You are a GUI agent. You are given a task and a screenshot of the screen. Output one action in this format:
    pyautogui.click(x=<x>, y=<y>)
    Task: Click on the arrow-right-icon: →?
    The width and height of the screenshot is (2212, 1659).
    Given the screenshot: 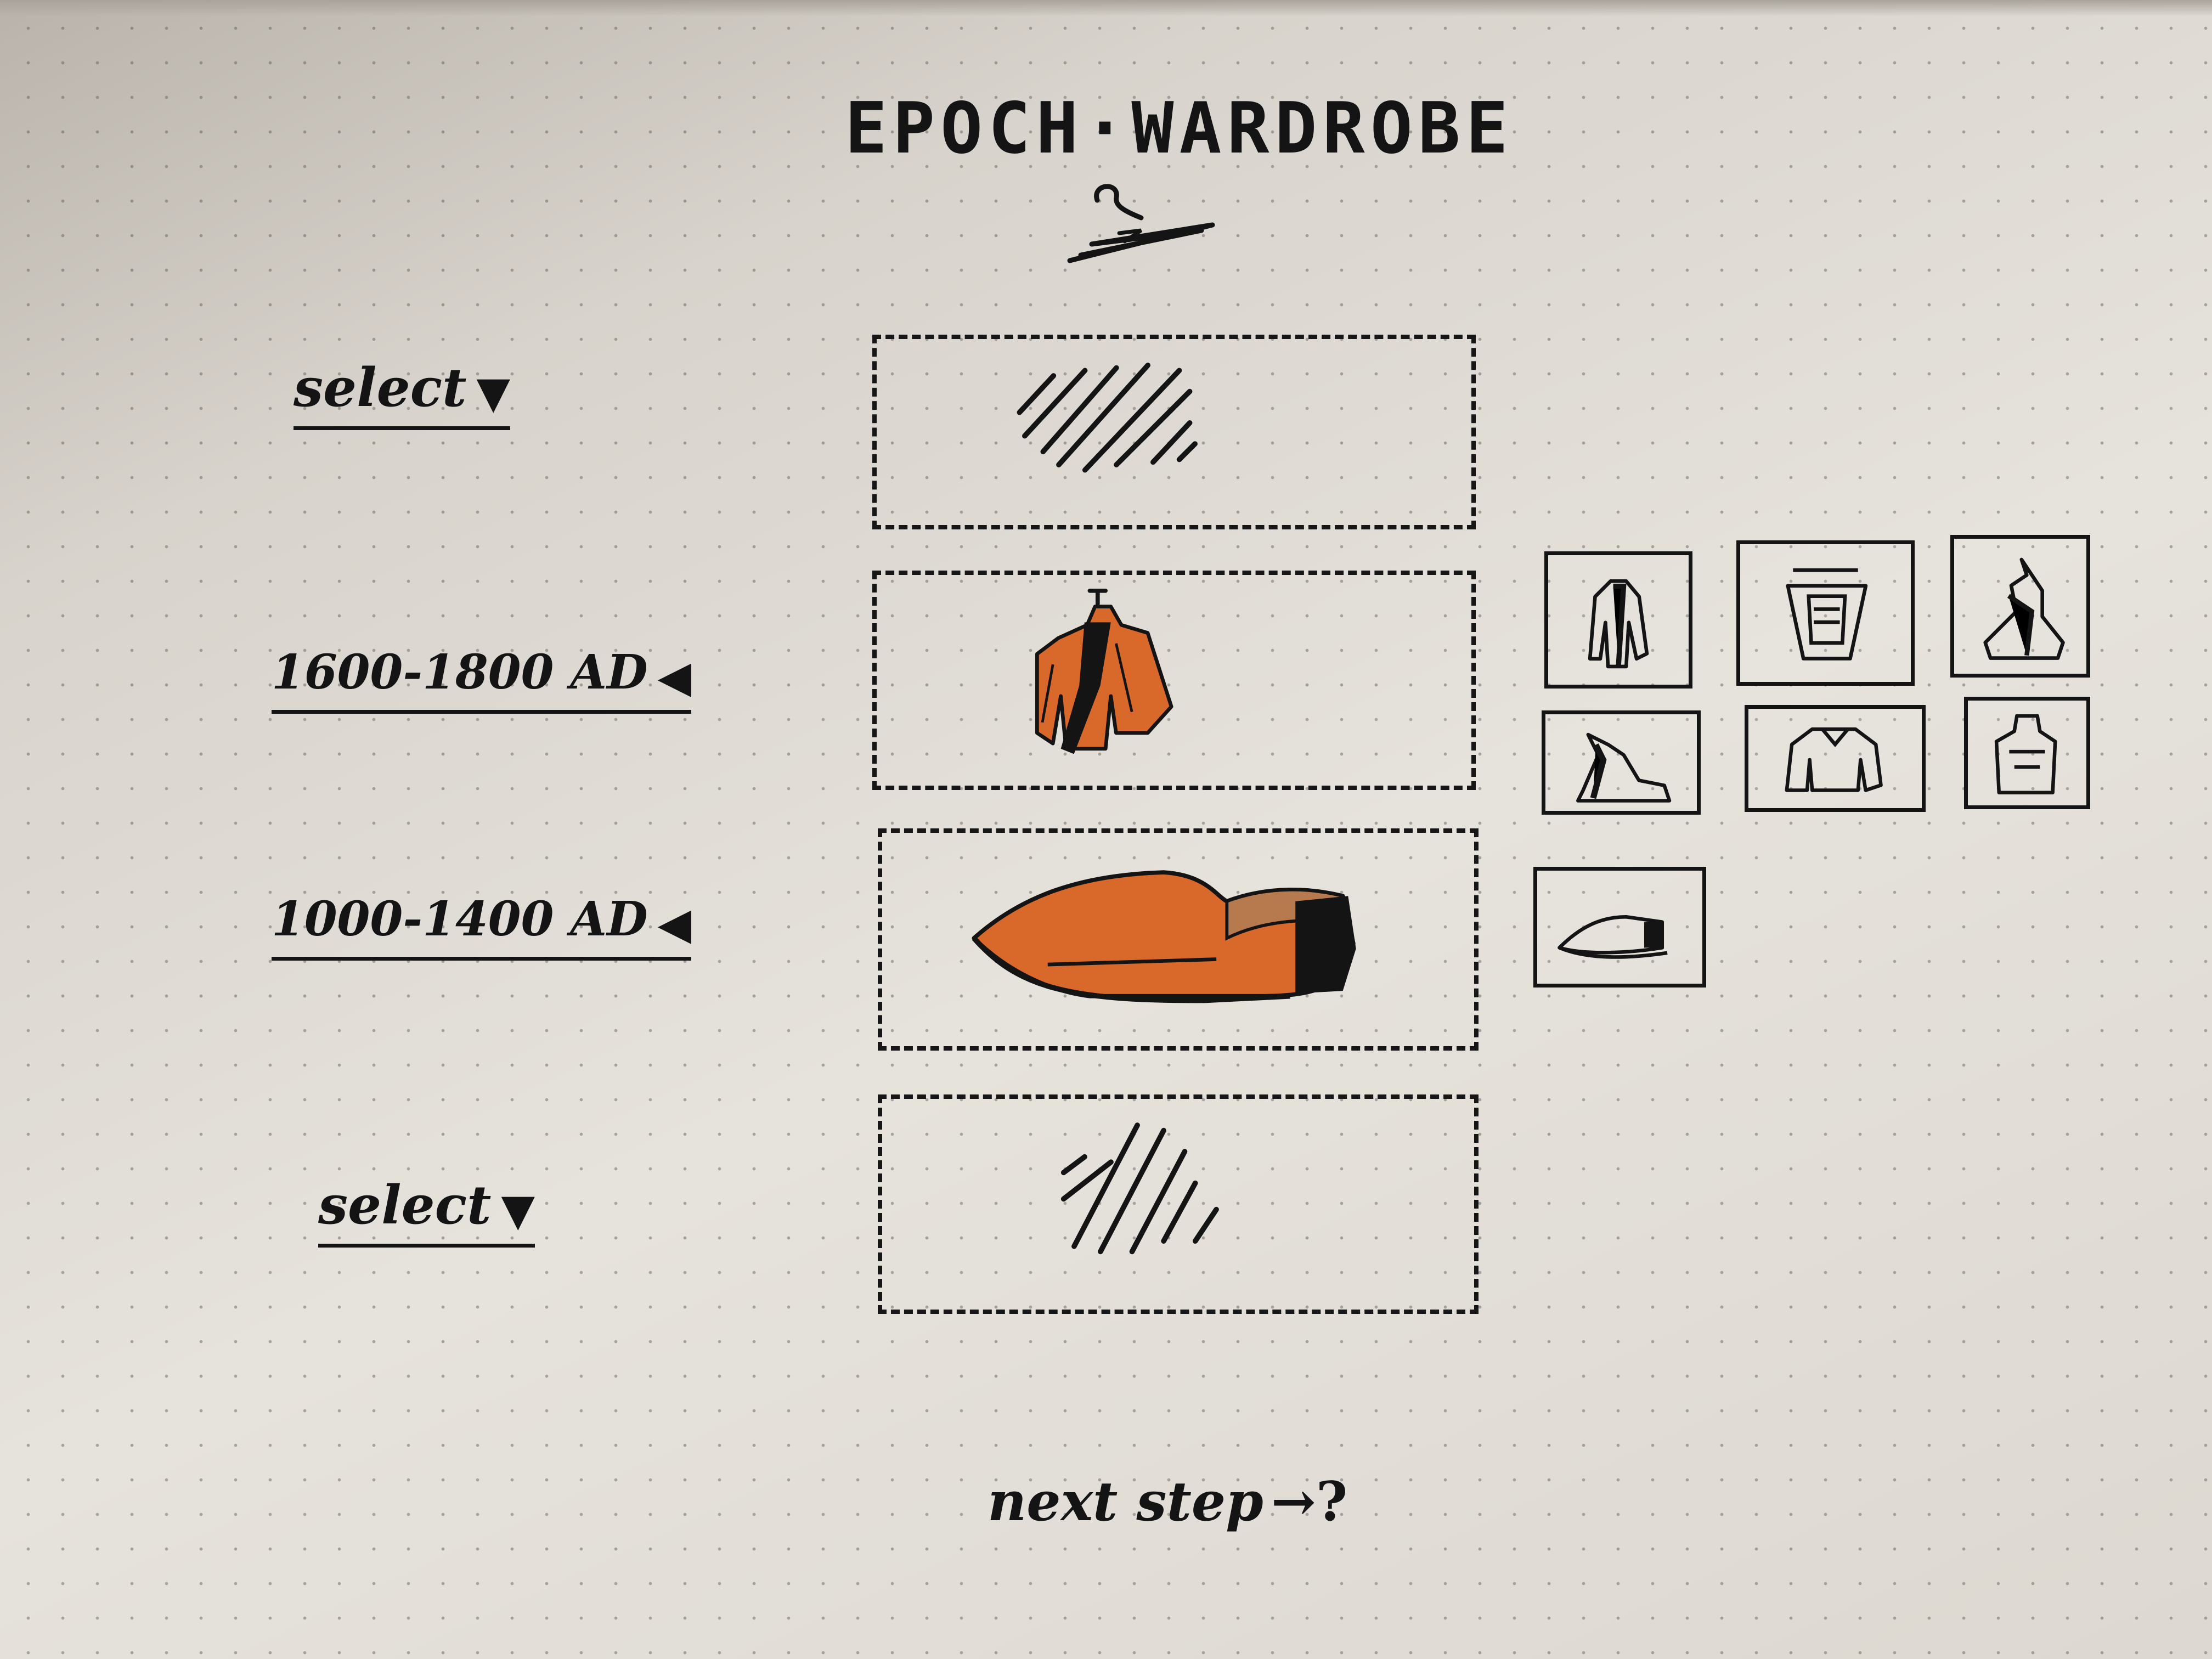 What is the action you would take?
    pyautogui.click(x=1310, y=1501)
    